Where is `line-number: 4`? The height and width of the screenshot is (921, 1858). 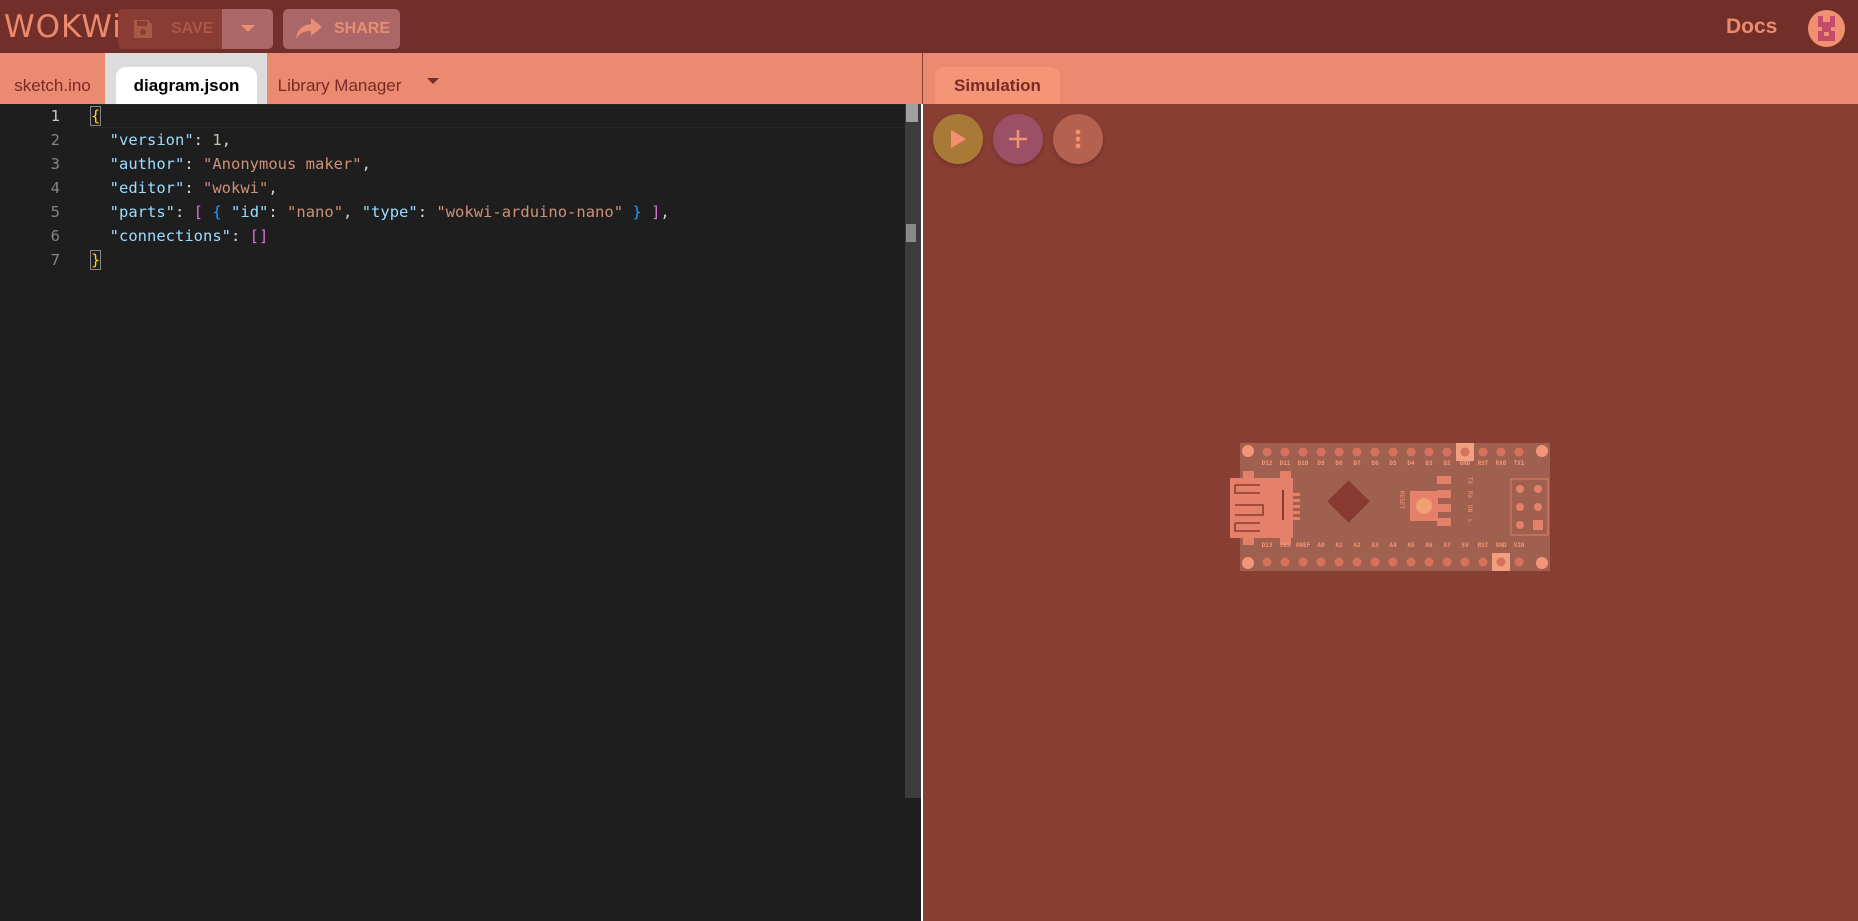 line-number: 4 is located at coordinates (55, 188).